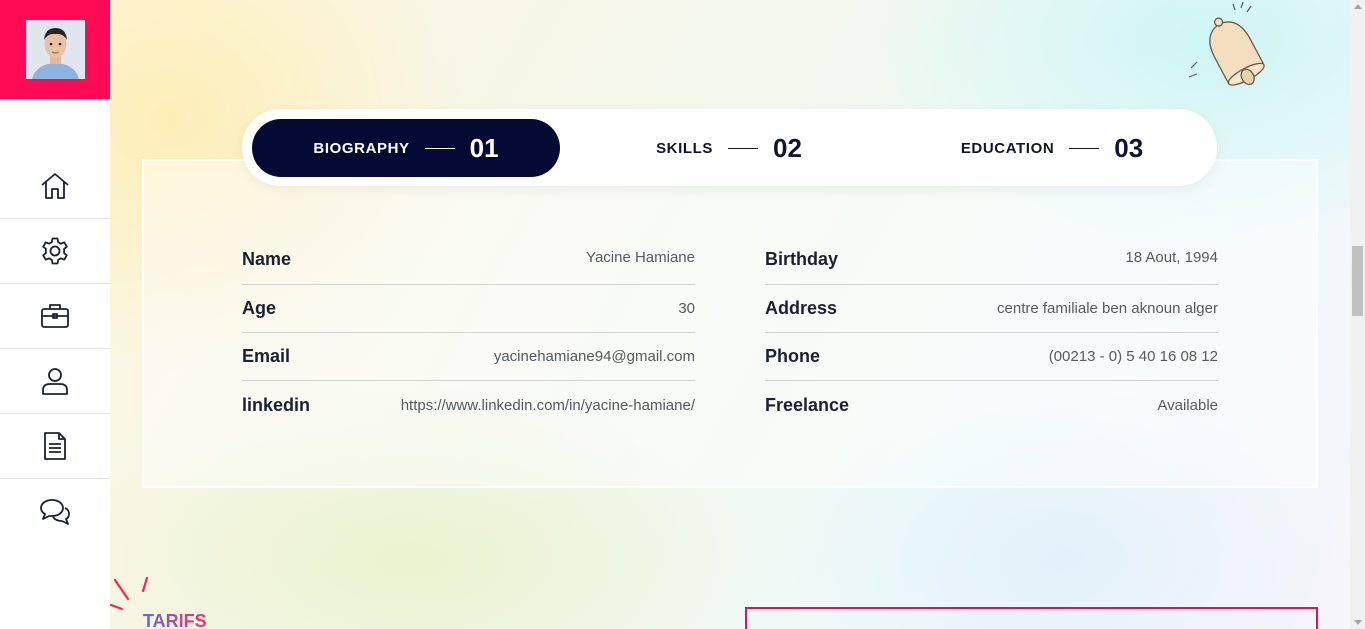 The image size is (1365, 629). What do you see at coordinates (594, 356) in the screenshot?
I see `bio-value-email: yacinehamiane94@gmail.com` at bounding box center [594, 356].